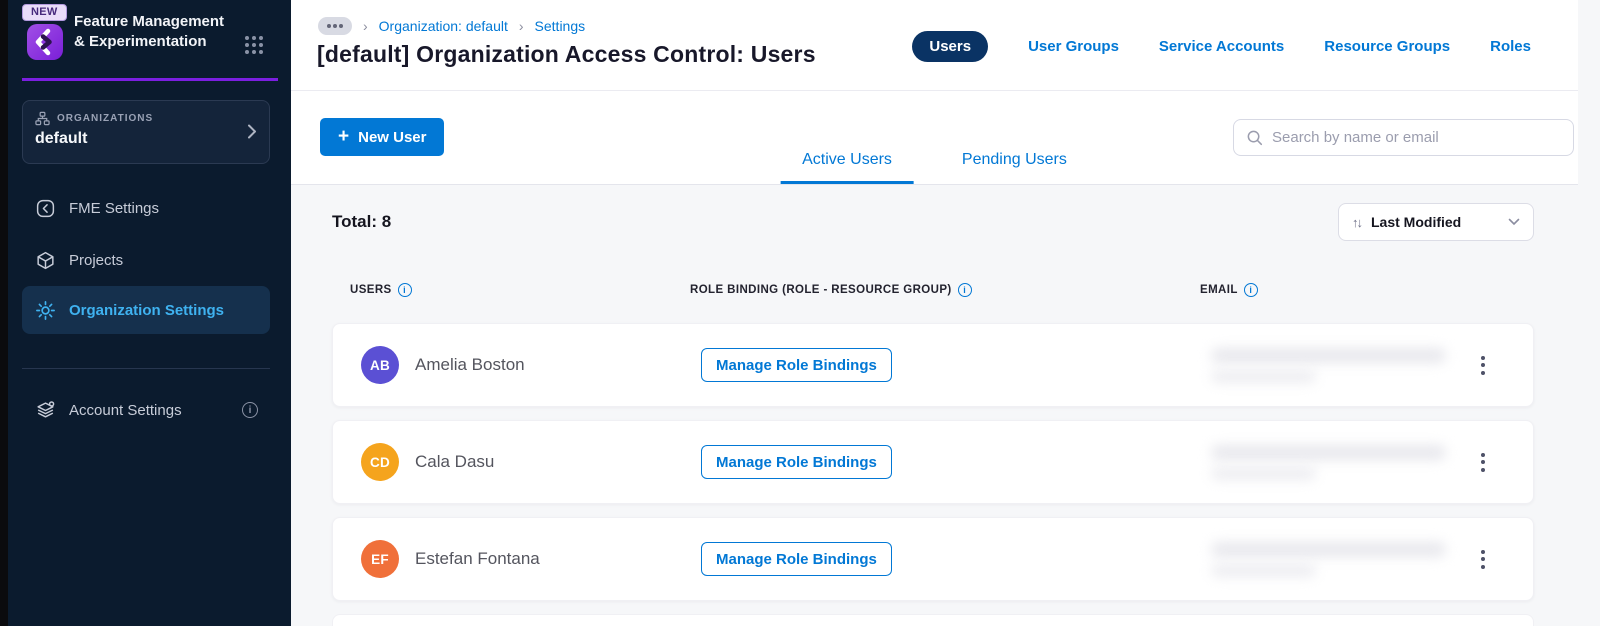  I want to click on product-title: Feature Management & Experimentation, so click(149, 31).